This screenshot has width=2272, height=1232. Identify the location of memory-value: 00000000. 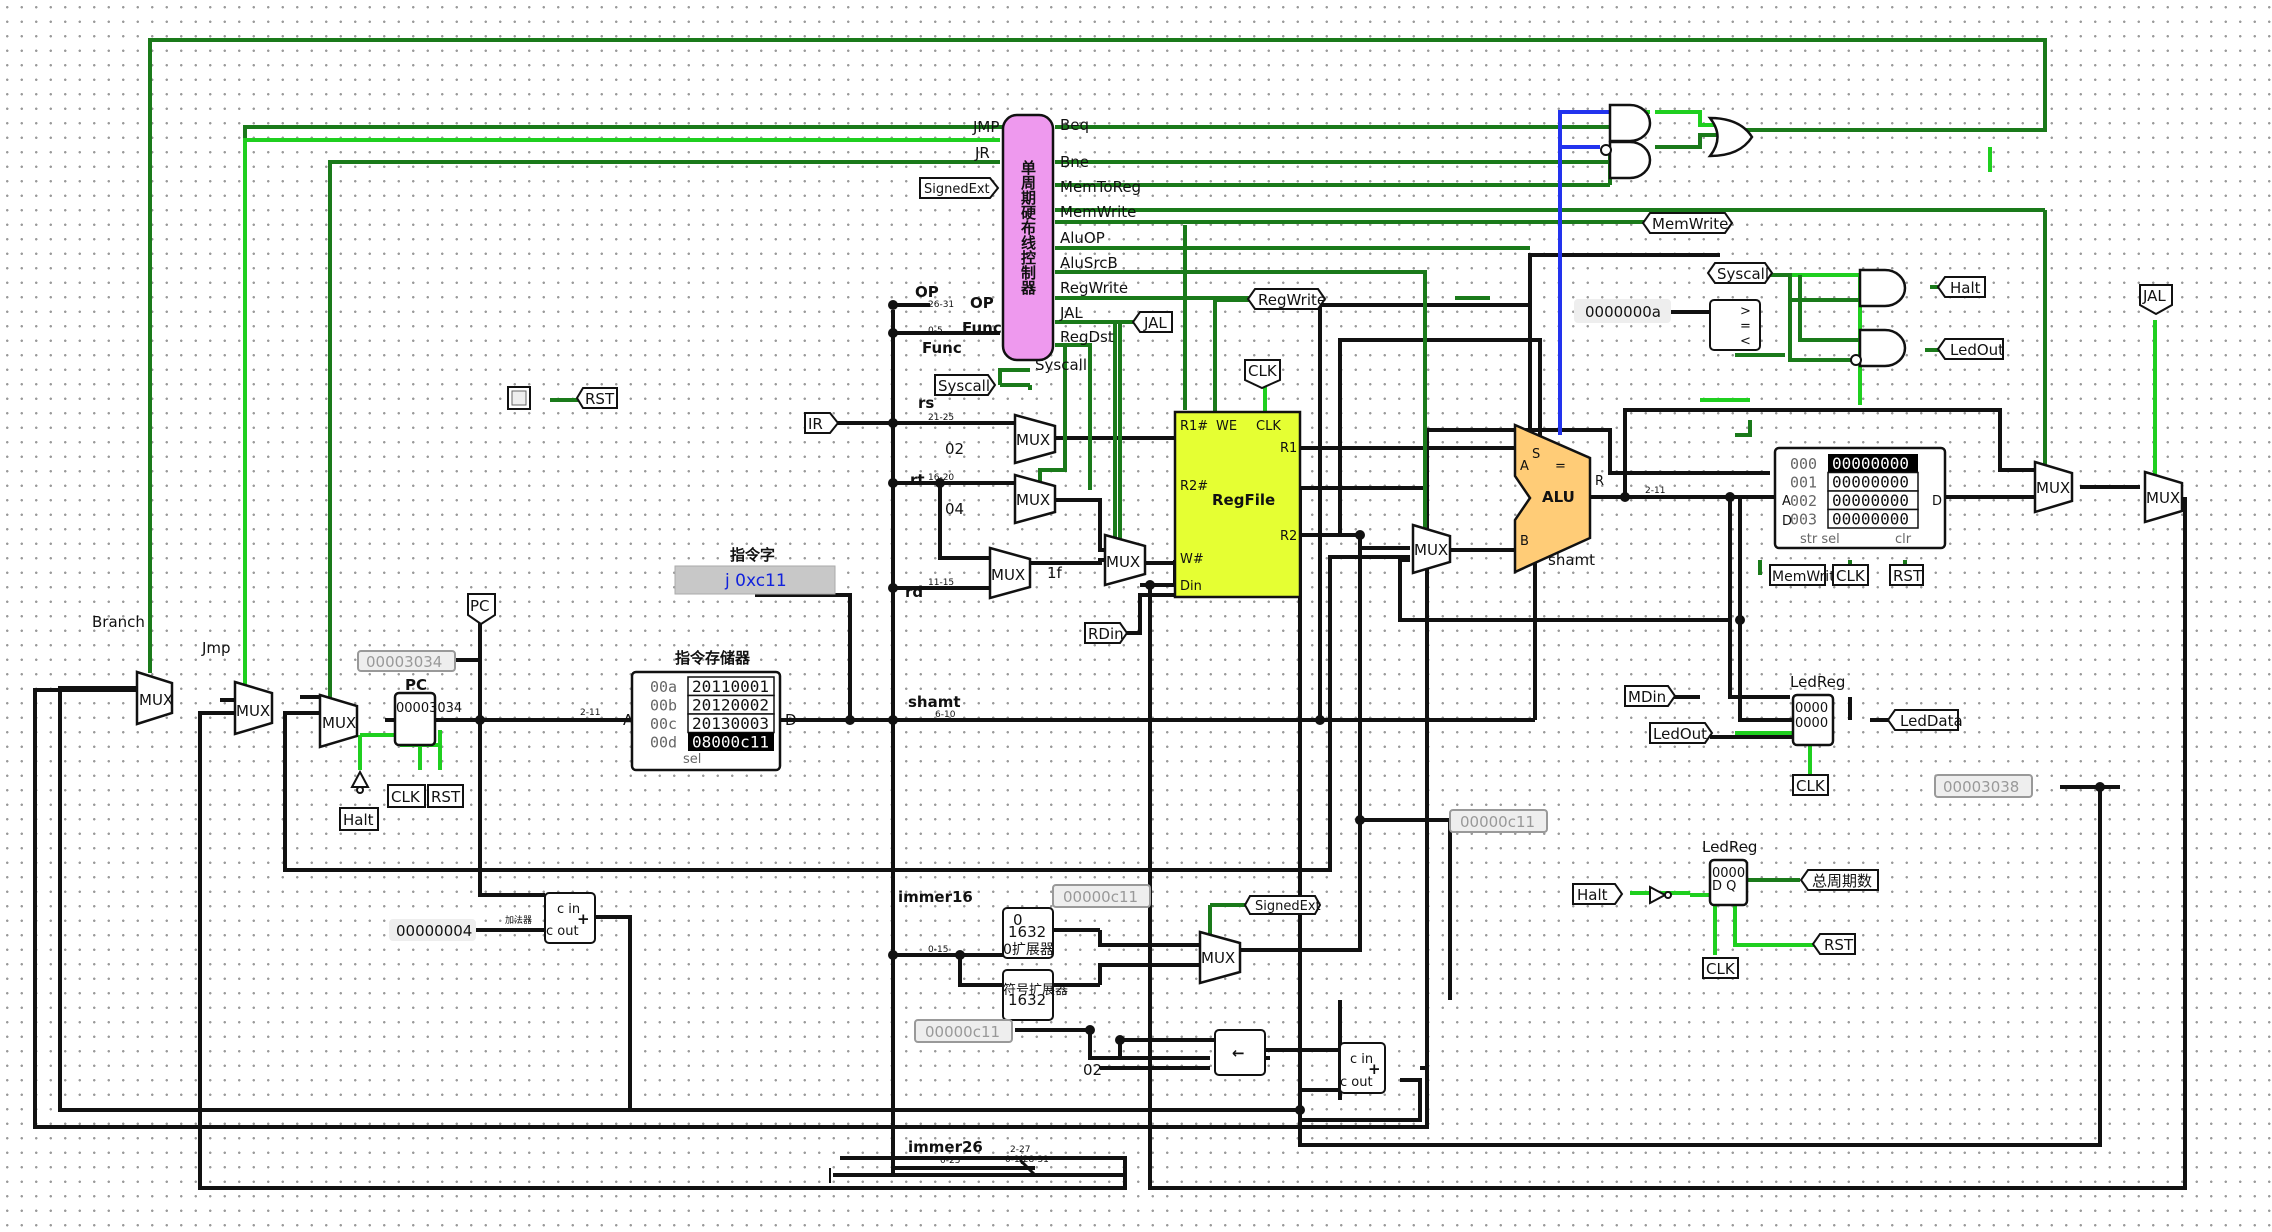
(1870, 519).